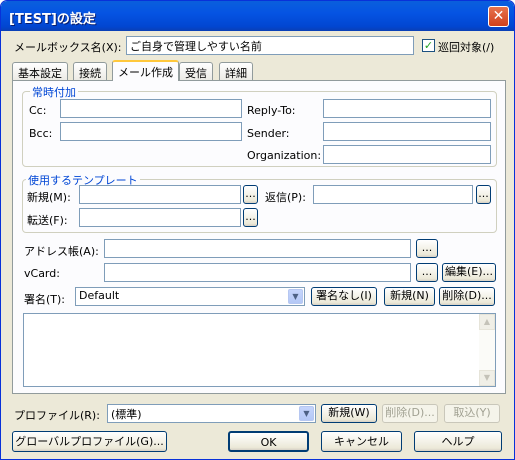 The width and height of the screenshot is (515, 460). Describe the element at coordinates (407, 131) in the screenshot. I see `sender-input` at that location.